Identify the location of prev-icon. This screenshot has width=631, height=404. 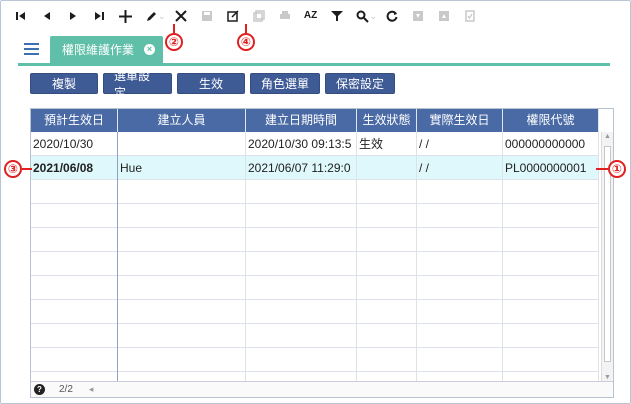
(47, 16).